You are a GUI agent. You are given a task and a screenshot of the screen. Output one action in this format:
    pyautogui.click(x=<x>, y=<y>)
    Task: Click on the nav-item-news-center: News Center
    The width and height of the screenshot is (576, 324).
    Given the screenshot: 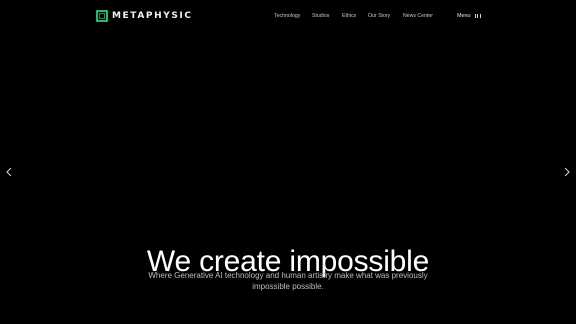 What is the action you would take?
    pyautogui.click(x=418, y=16)
    